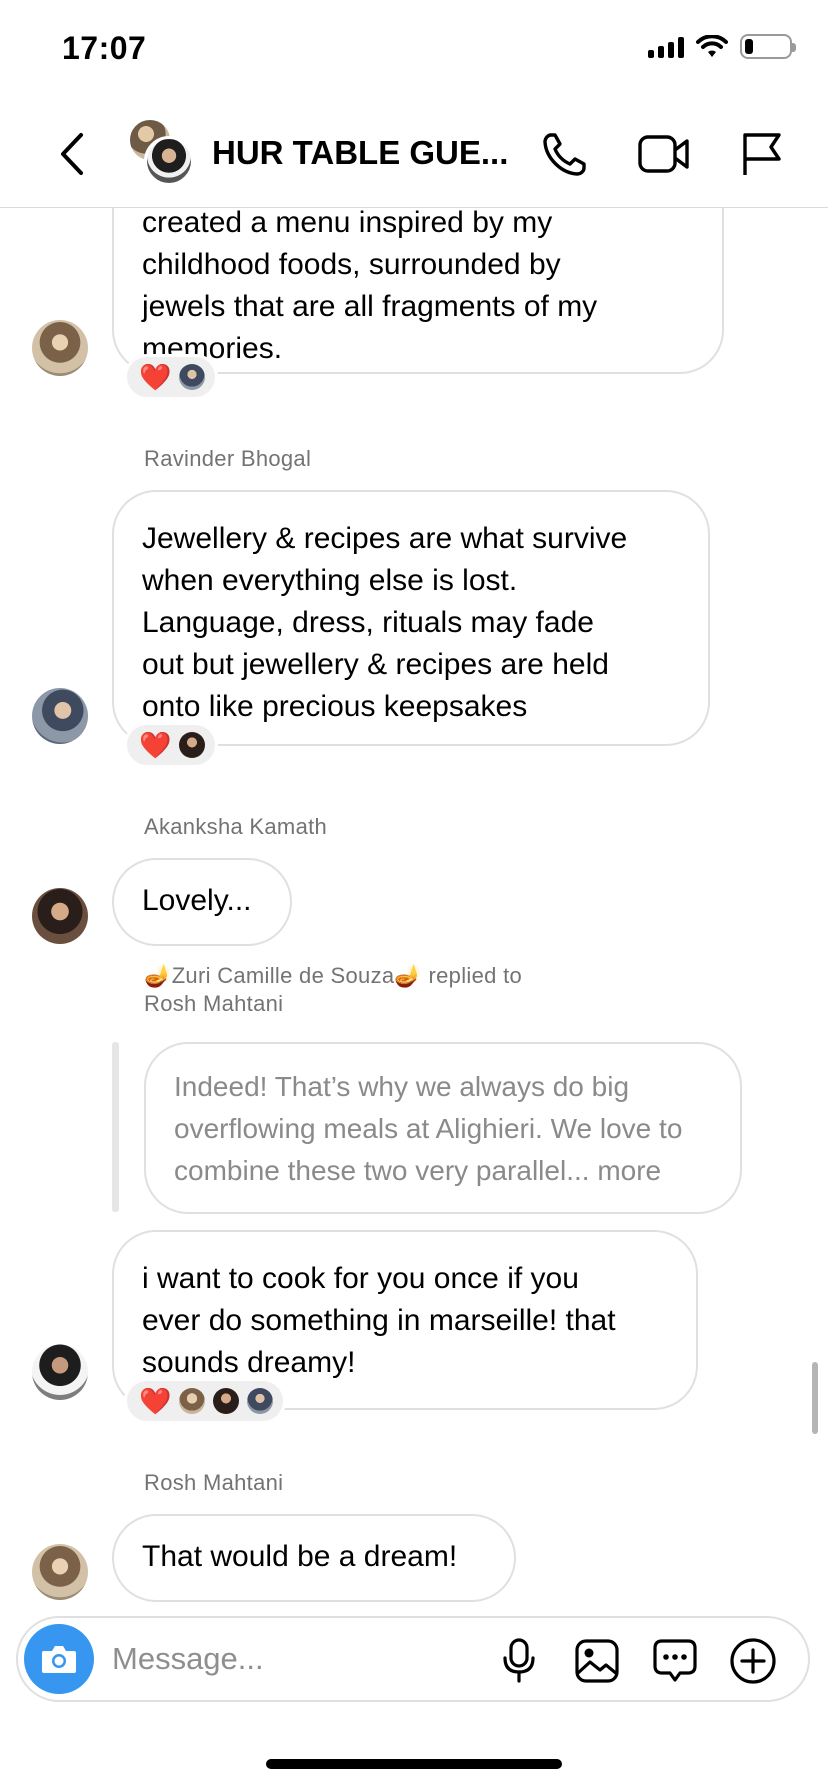 Image resolution: width=828 pixels, height=1792 pixels. I want to click on camera-button, so click(59, 1659).